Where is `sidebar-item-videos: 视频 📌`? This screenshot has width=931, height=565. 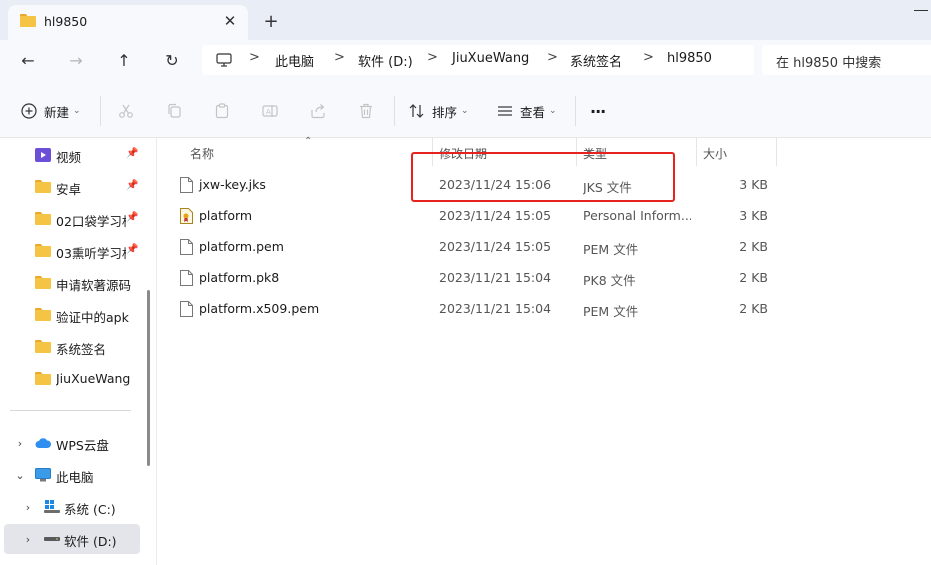 sidebar-item-videos: 视频 📌 is located at coordinates (72, 155).